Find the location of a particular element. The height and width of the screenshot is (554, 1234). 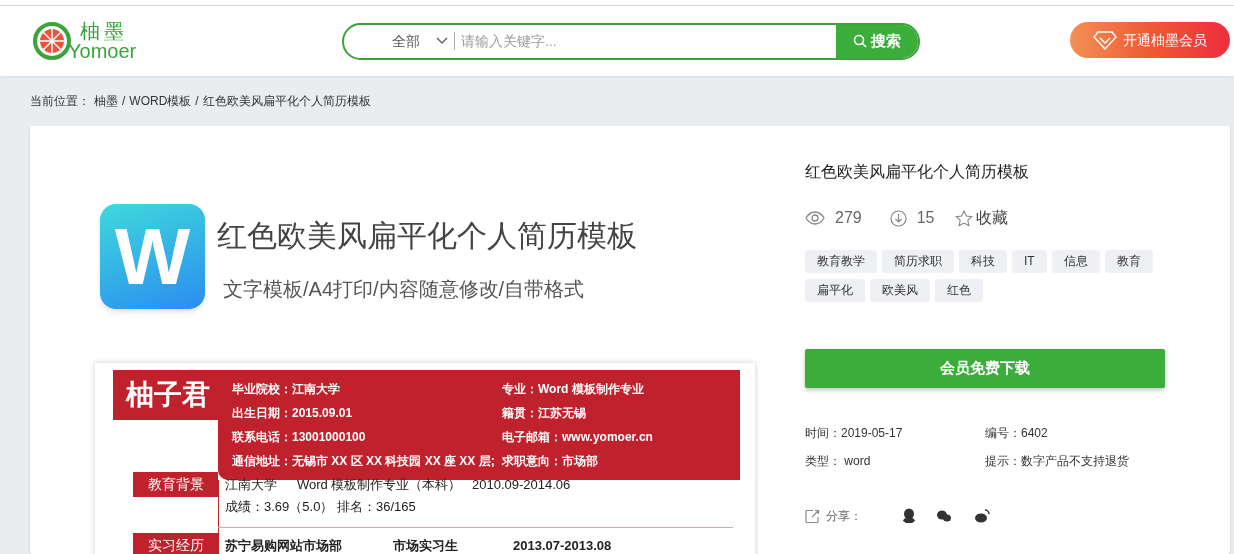

tag: 简历求职 is located at coordinates (918, 261).